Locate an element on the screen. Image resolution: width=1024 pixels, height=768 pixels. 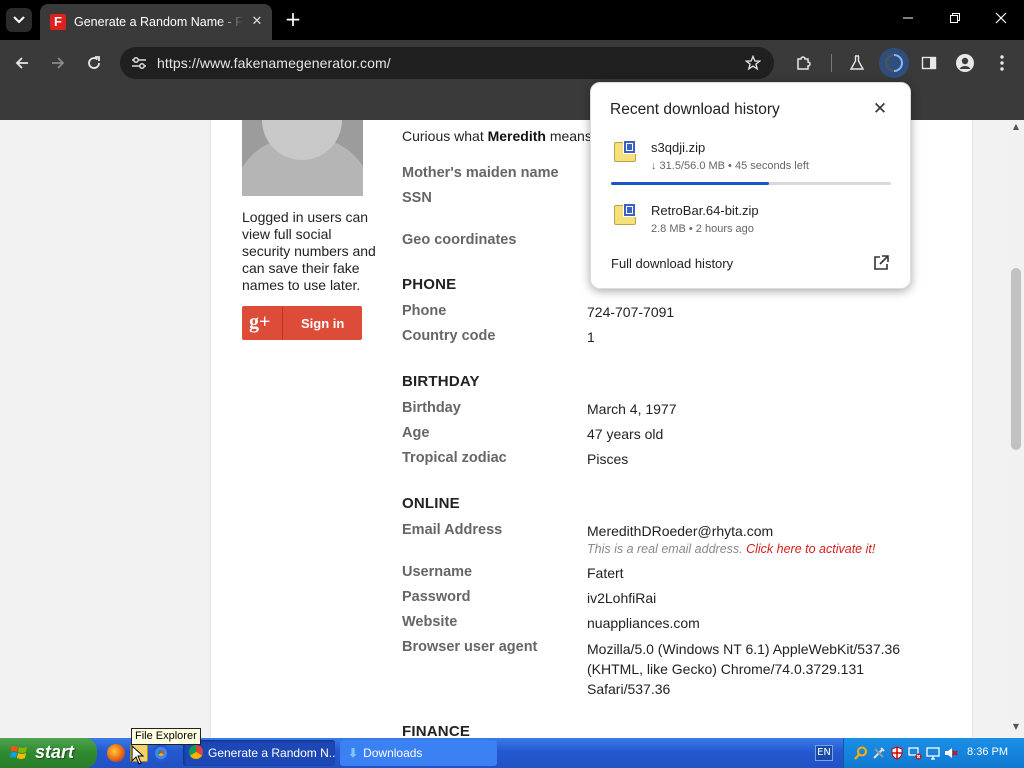
page-scrollbar: ▲ ▼ is located at coordinates (1016, 429).